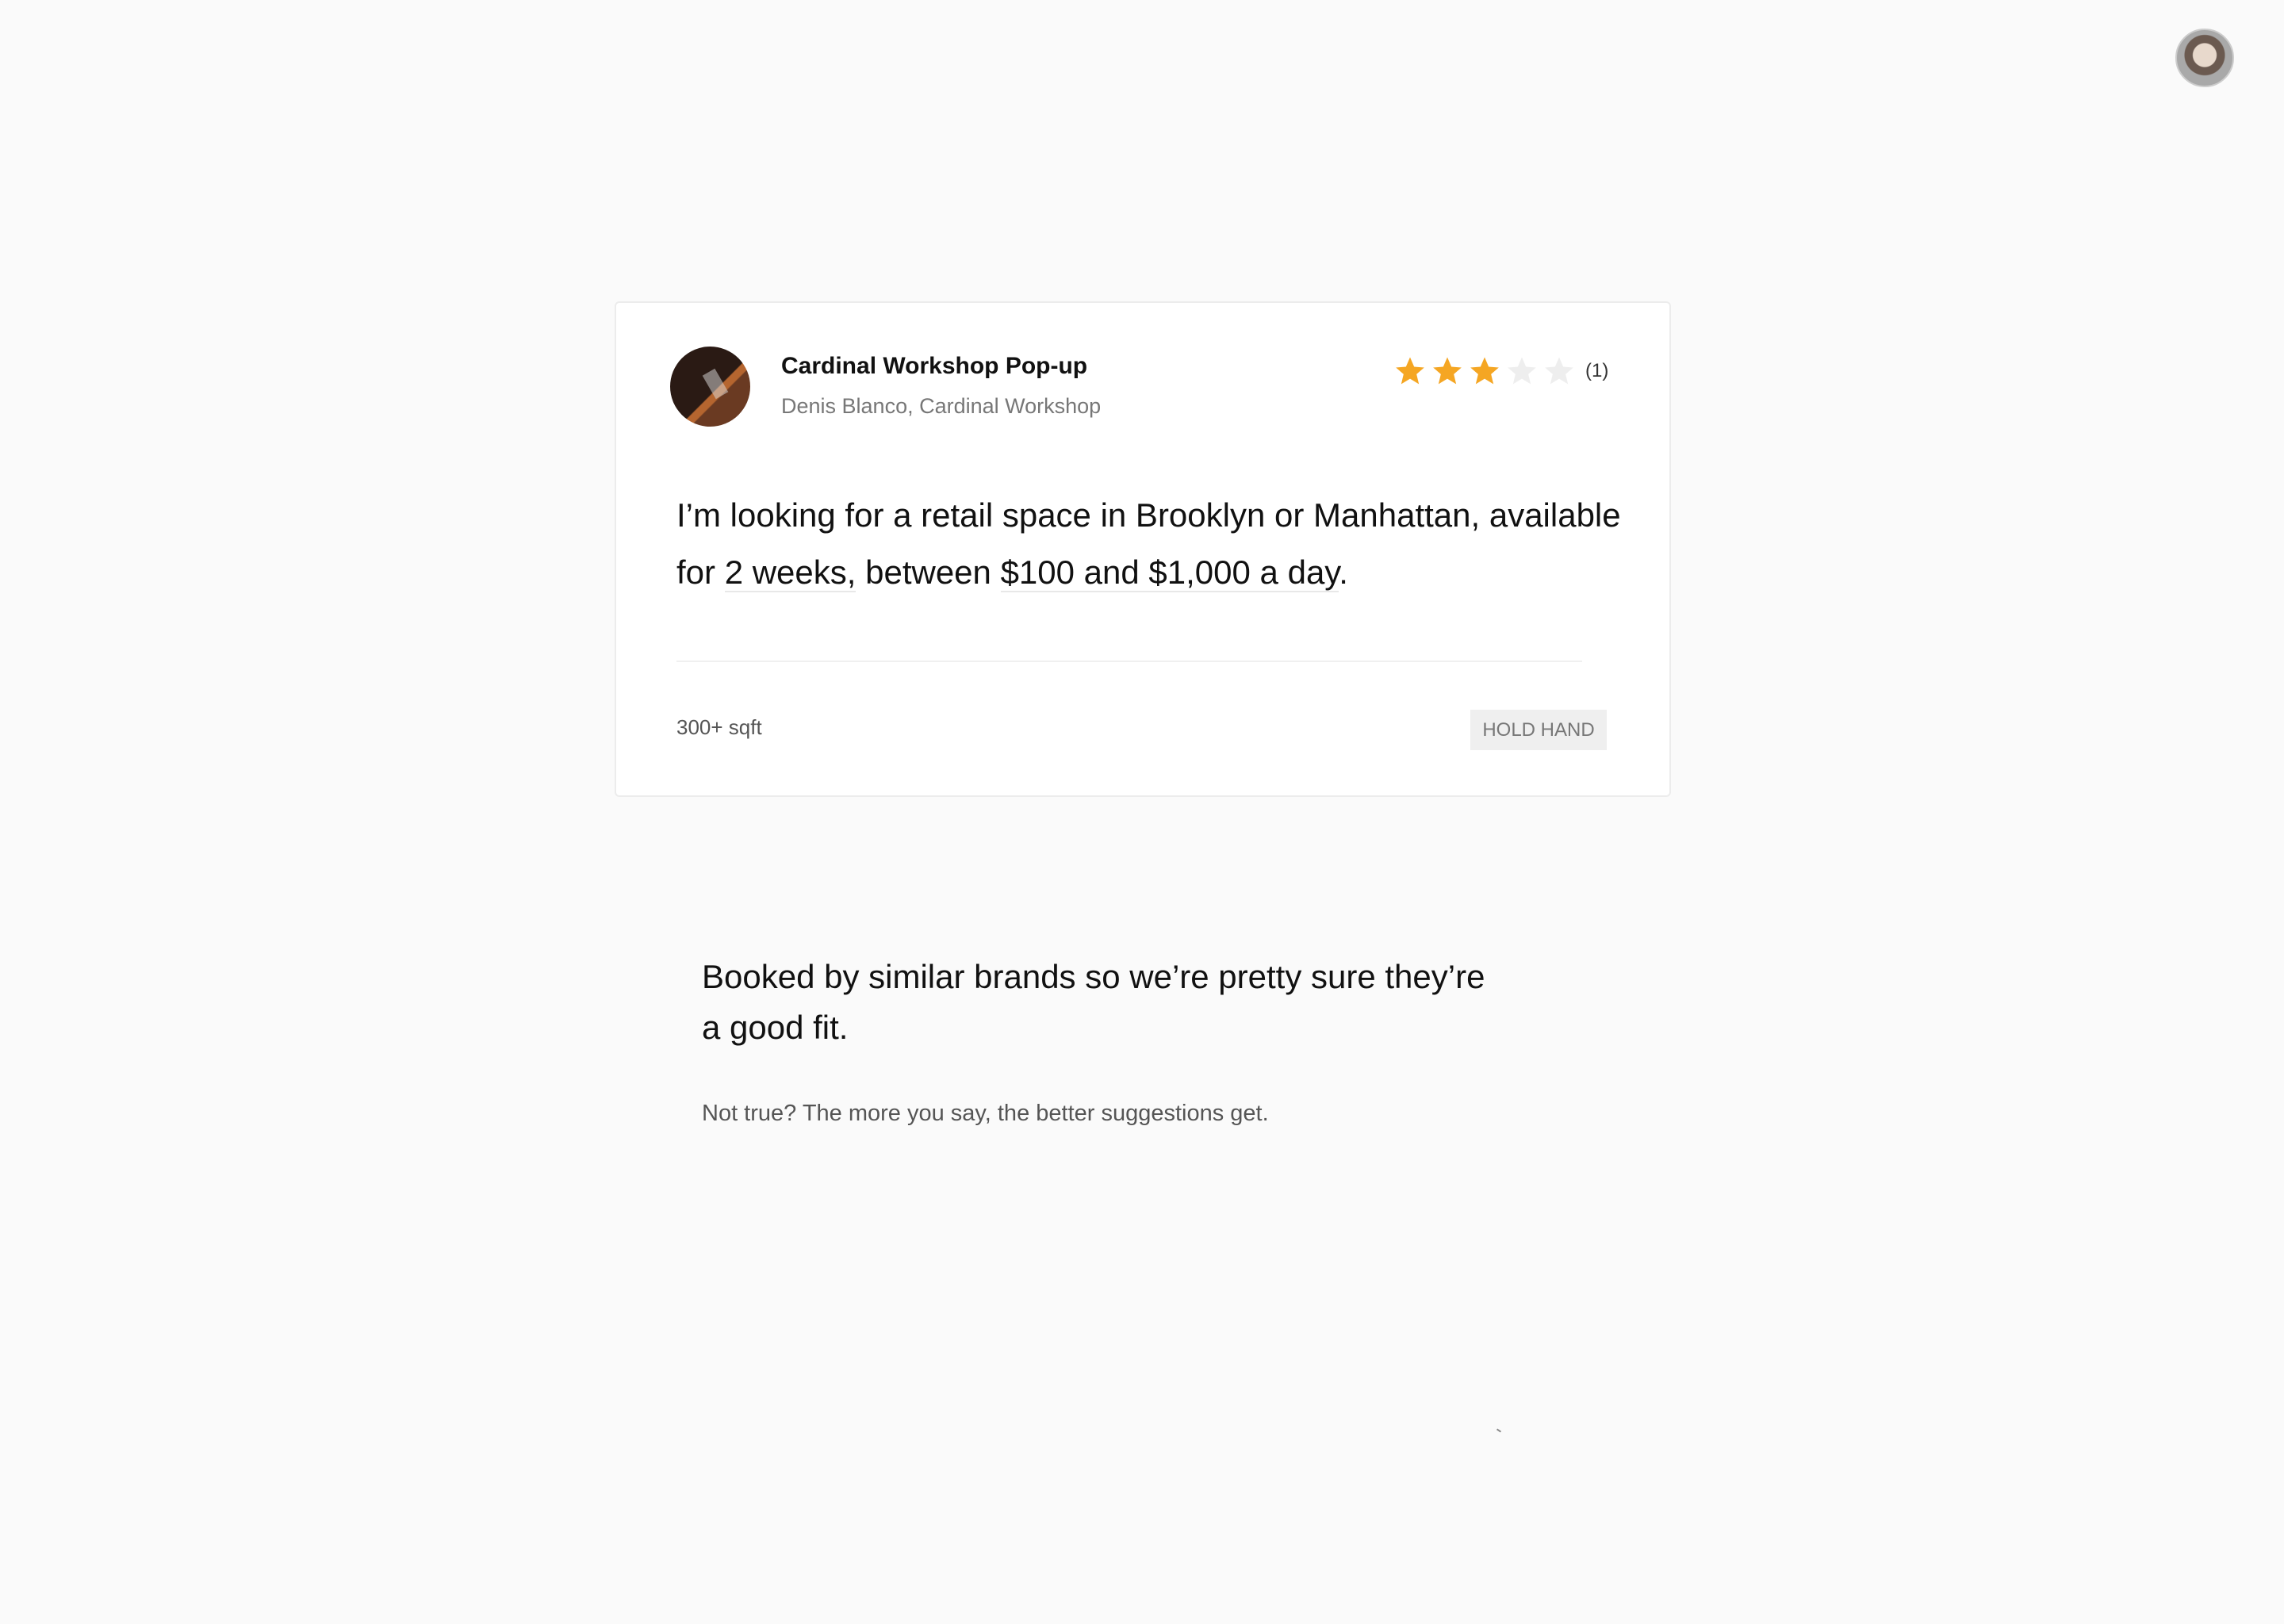  I want to click on star-rating: (1), so click(1501, 371).